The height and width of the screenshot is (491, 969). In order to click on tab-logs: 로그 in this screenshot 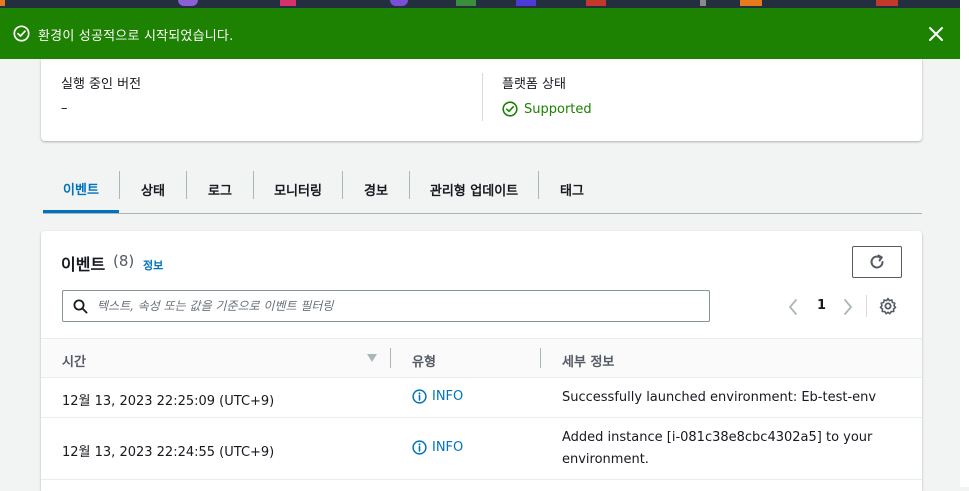, I will do `click(220, 189)`.